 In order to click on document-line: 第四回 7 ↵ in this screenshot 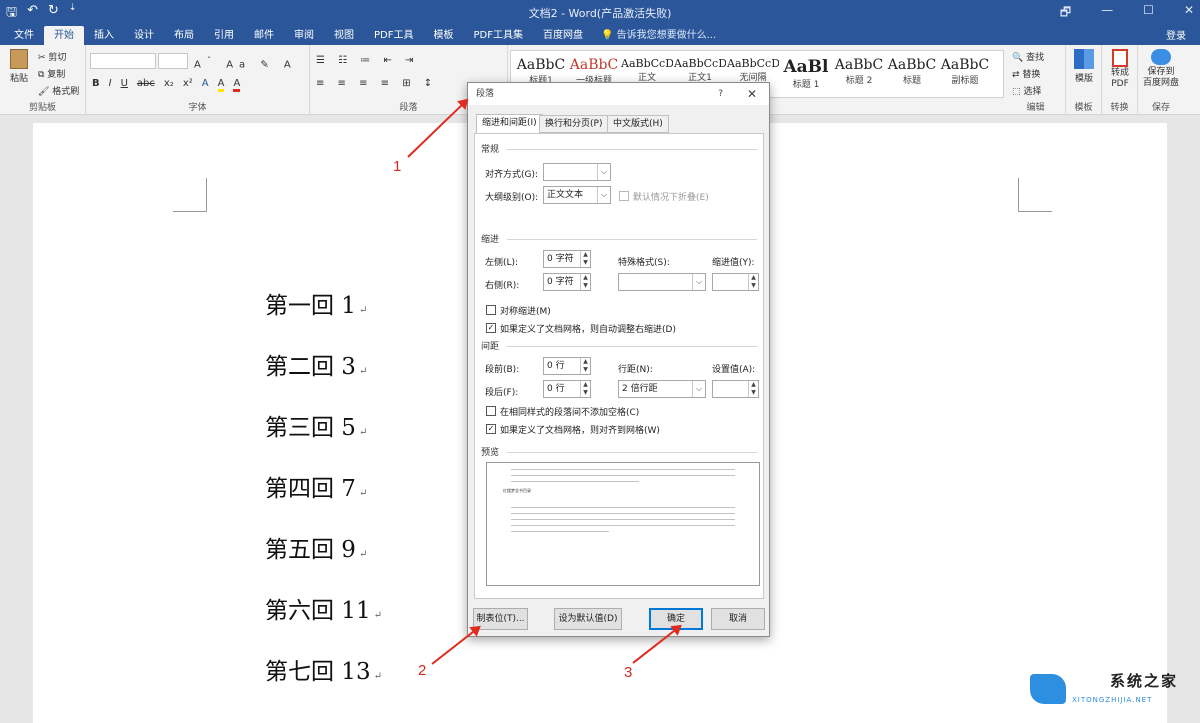, I will do `click(316, 486)`.